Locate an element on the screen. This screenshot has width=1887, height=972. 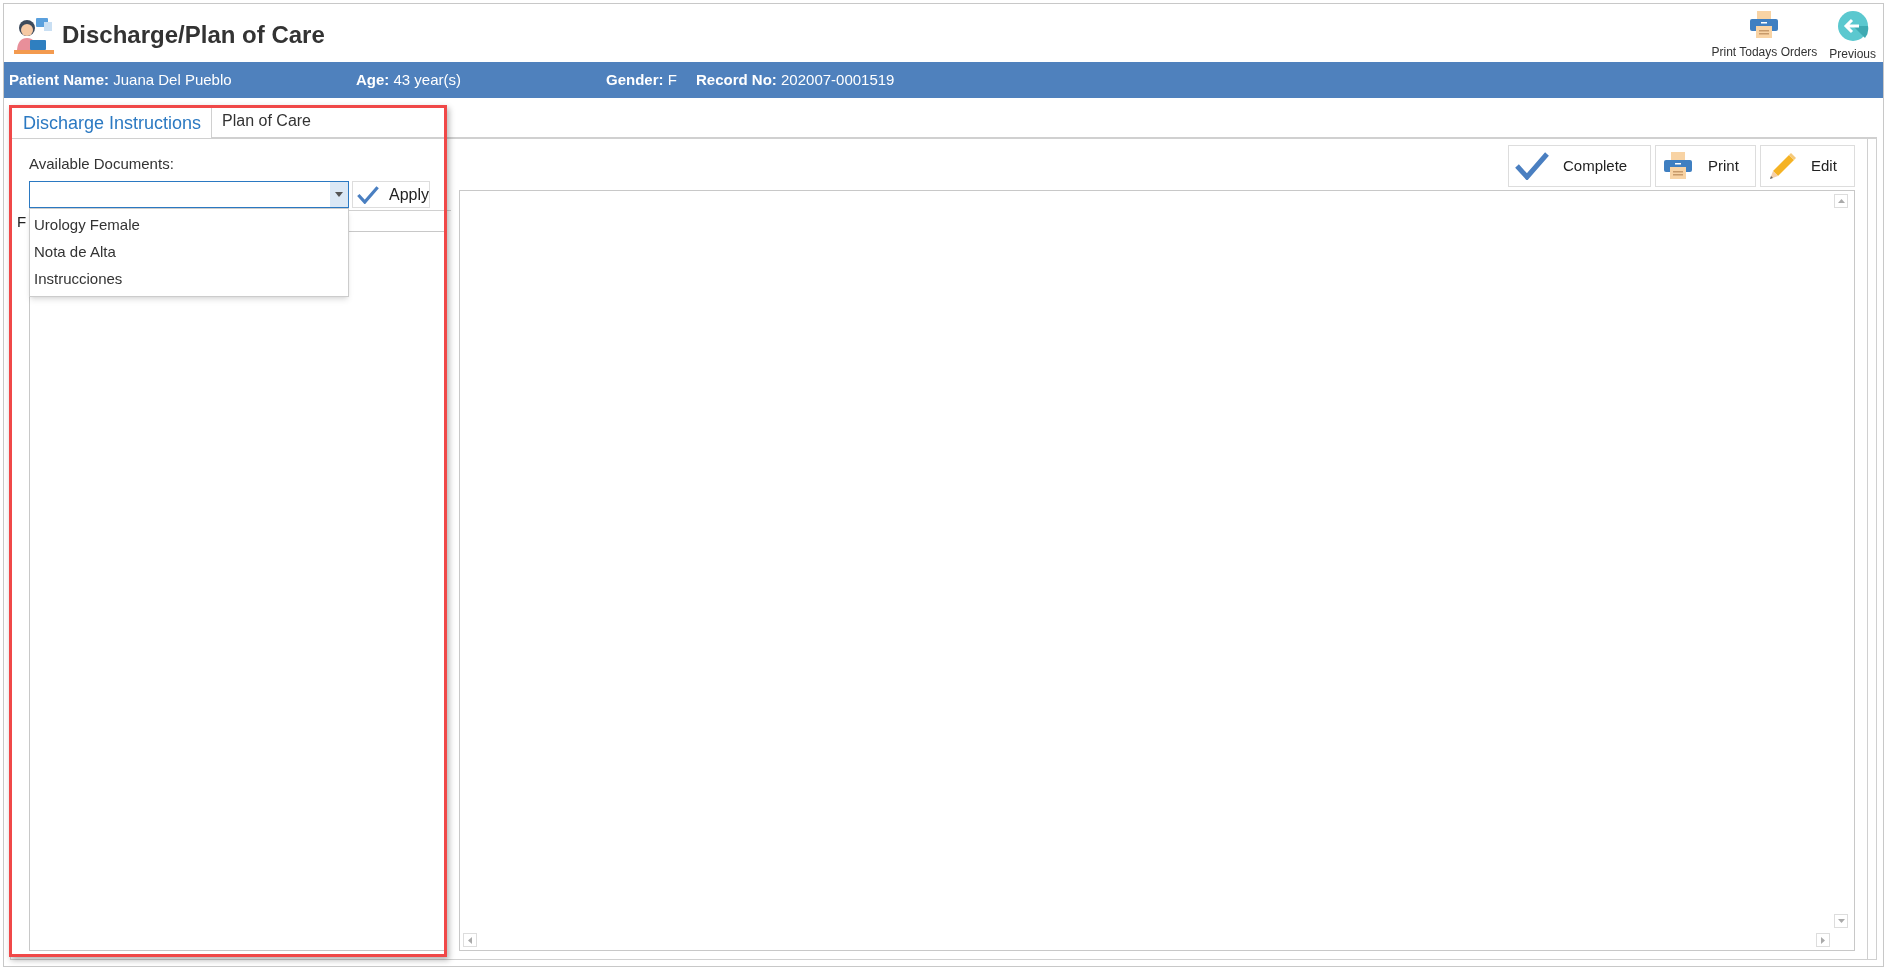
scroll-up-icon is located at coordinates (1841, 201).